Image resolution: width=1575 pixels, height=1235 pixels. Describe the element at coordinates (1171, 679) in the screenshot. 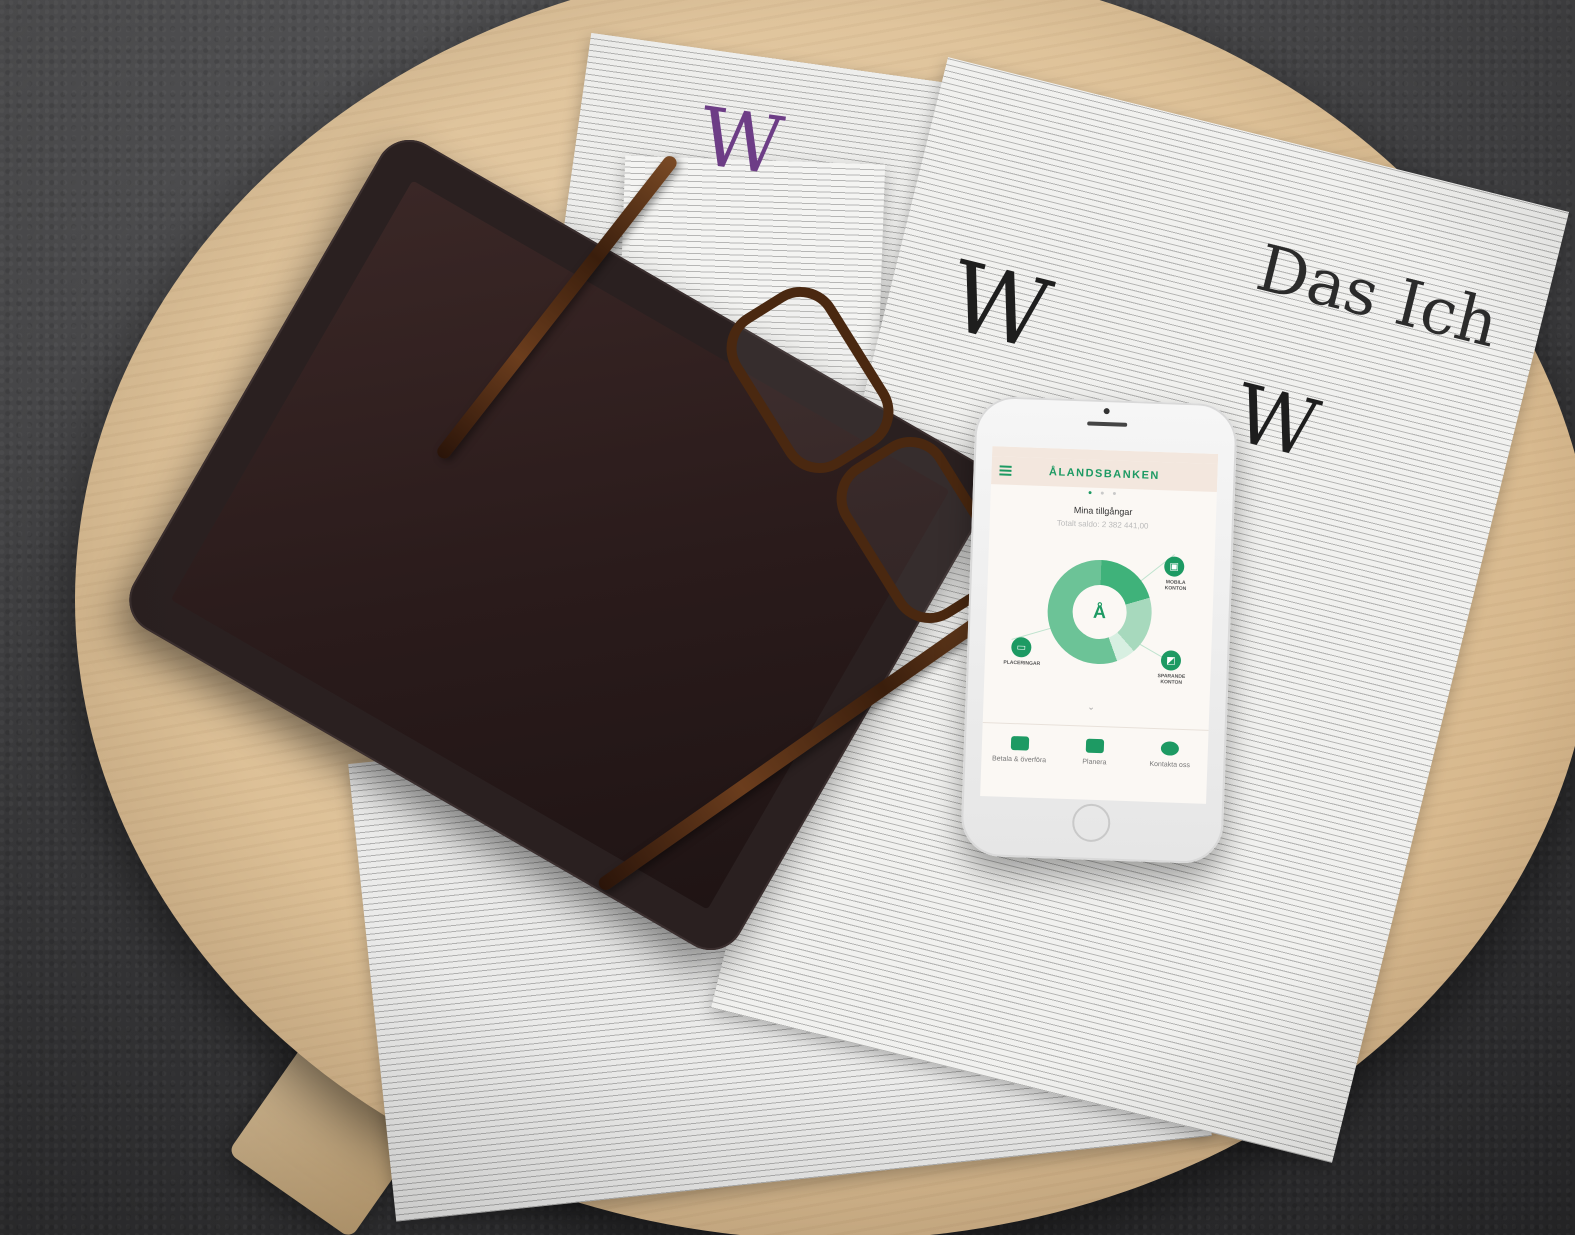

I see `sparande-konton-label: SPARANDE KONTON` at that location.